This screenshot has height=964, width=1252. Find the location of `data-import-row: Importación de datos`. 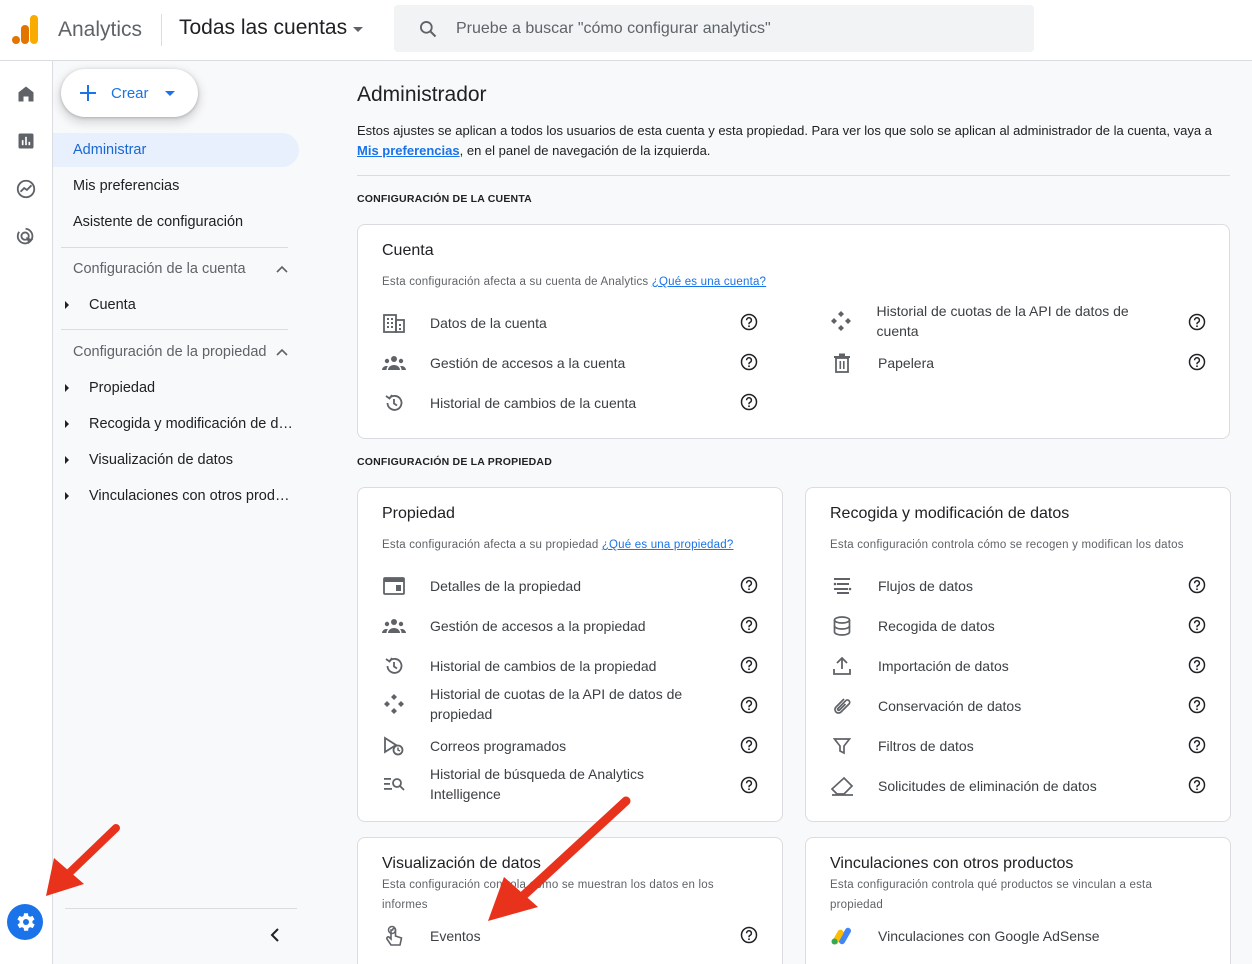

data-import-row: Importación de datos is located at coordinates (1000, 666).